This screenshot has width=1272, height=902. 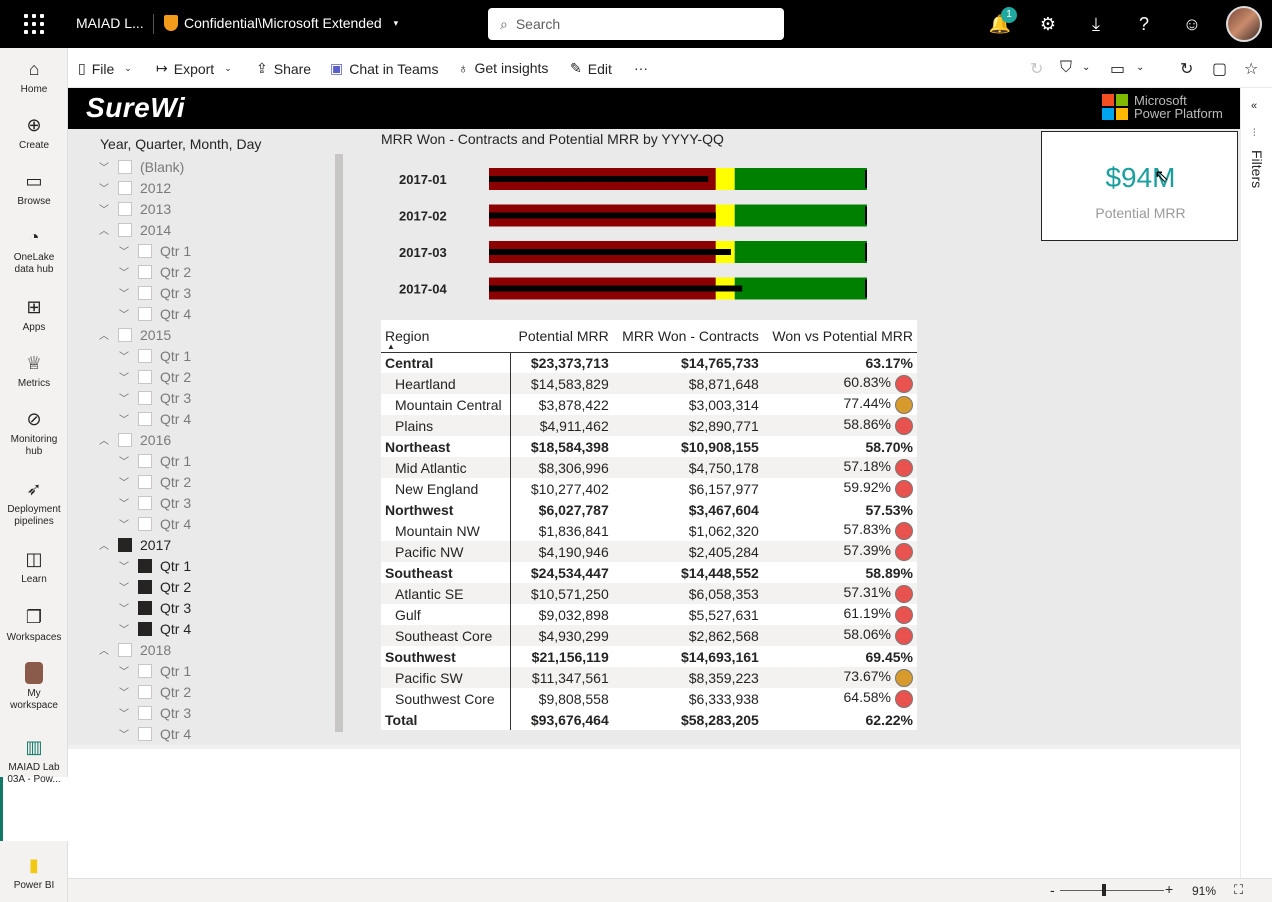 What do you see at coordinates (34, 873) in the screenshot?
I see `nav-powerbi: ▮ Power BI` at bounding box center [34, 873].